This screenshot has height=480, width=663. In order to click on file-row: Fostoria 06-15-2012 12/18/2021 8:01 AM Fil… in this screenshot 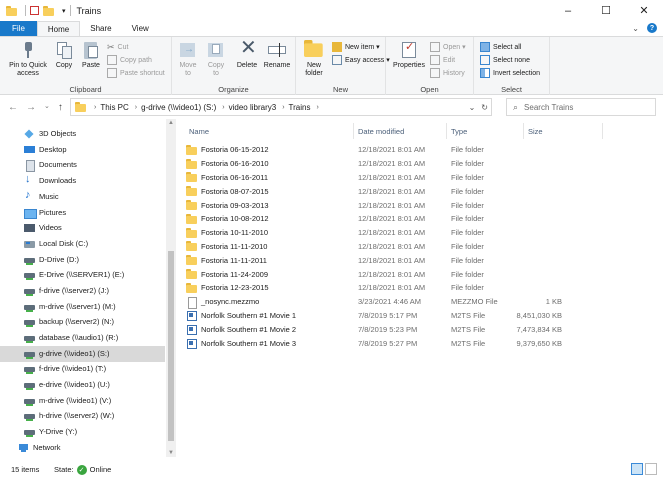, I will do `click(376, 150)`.